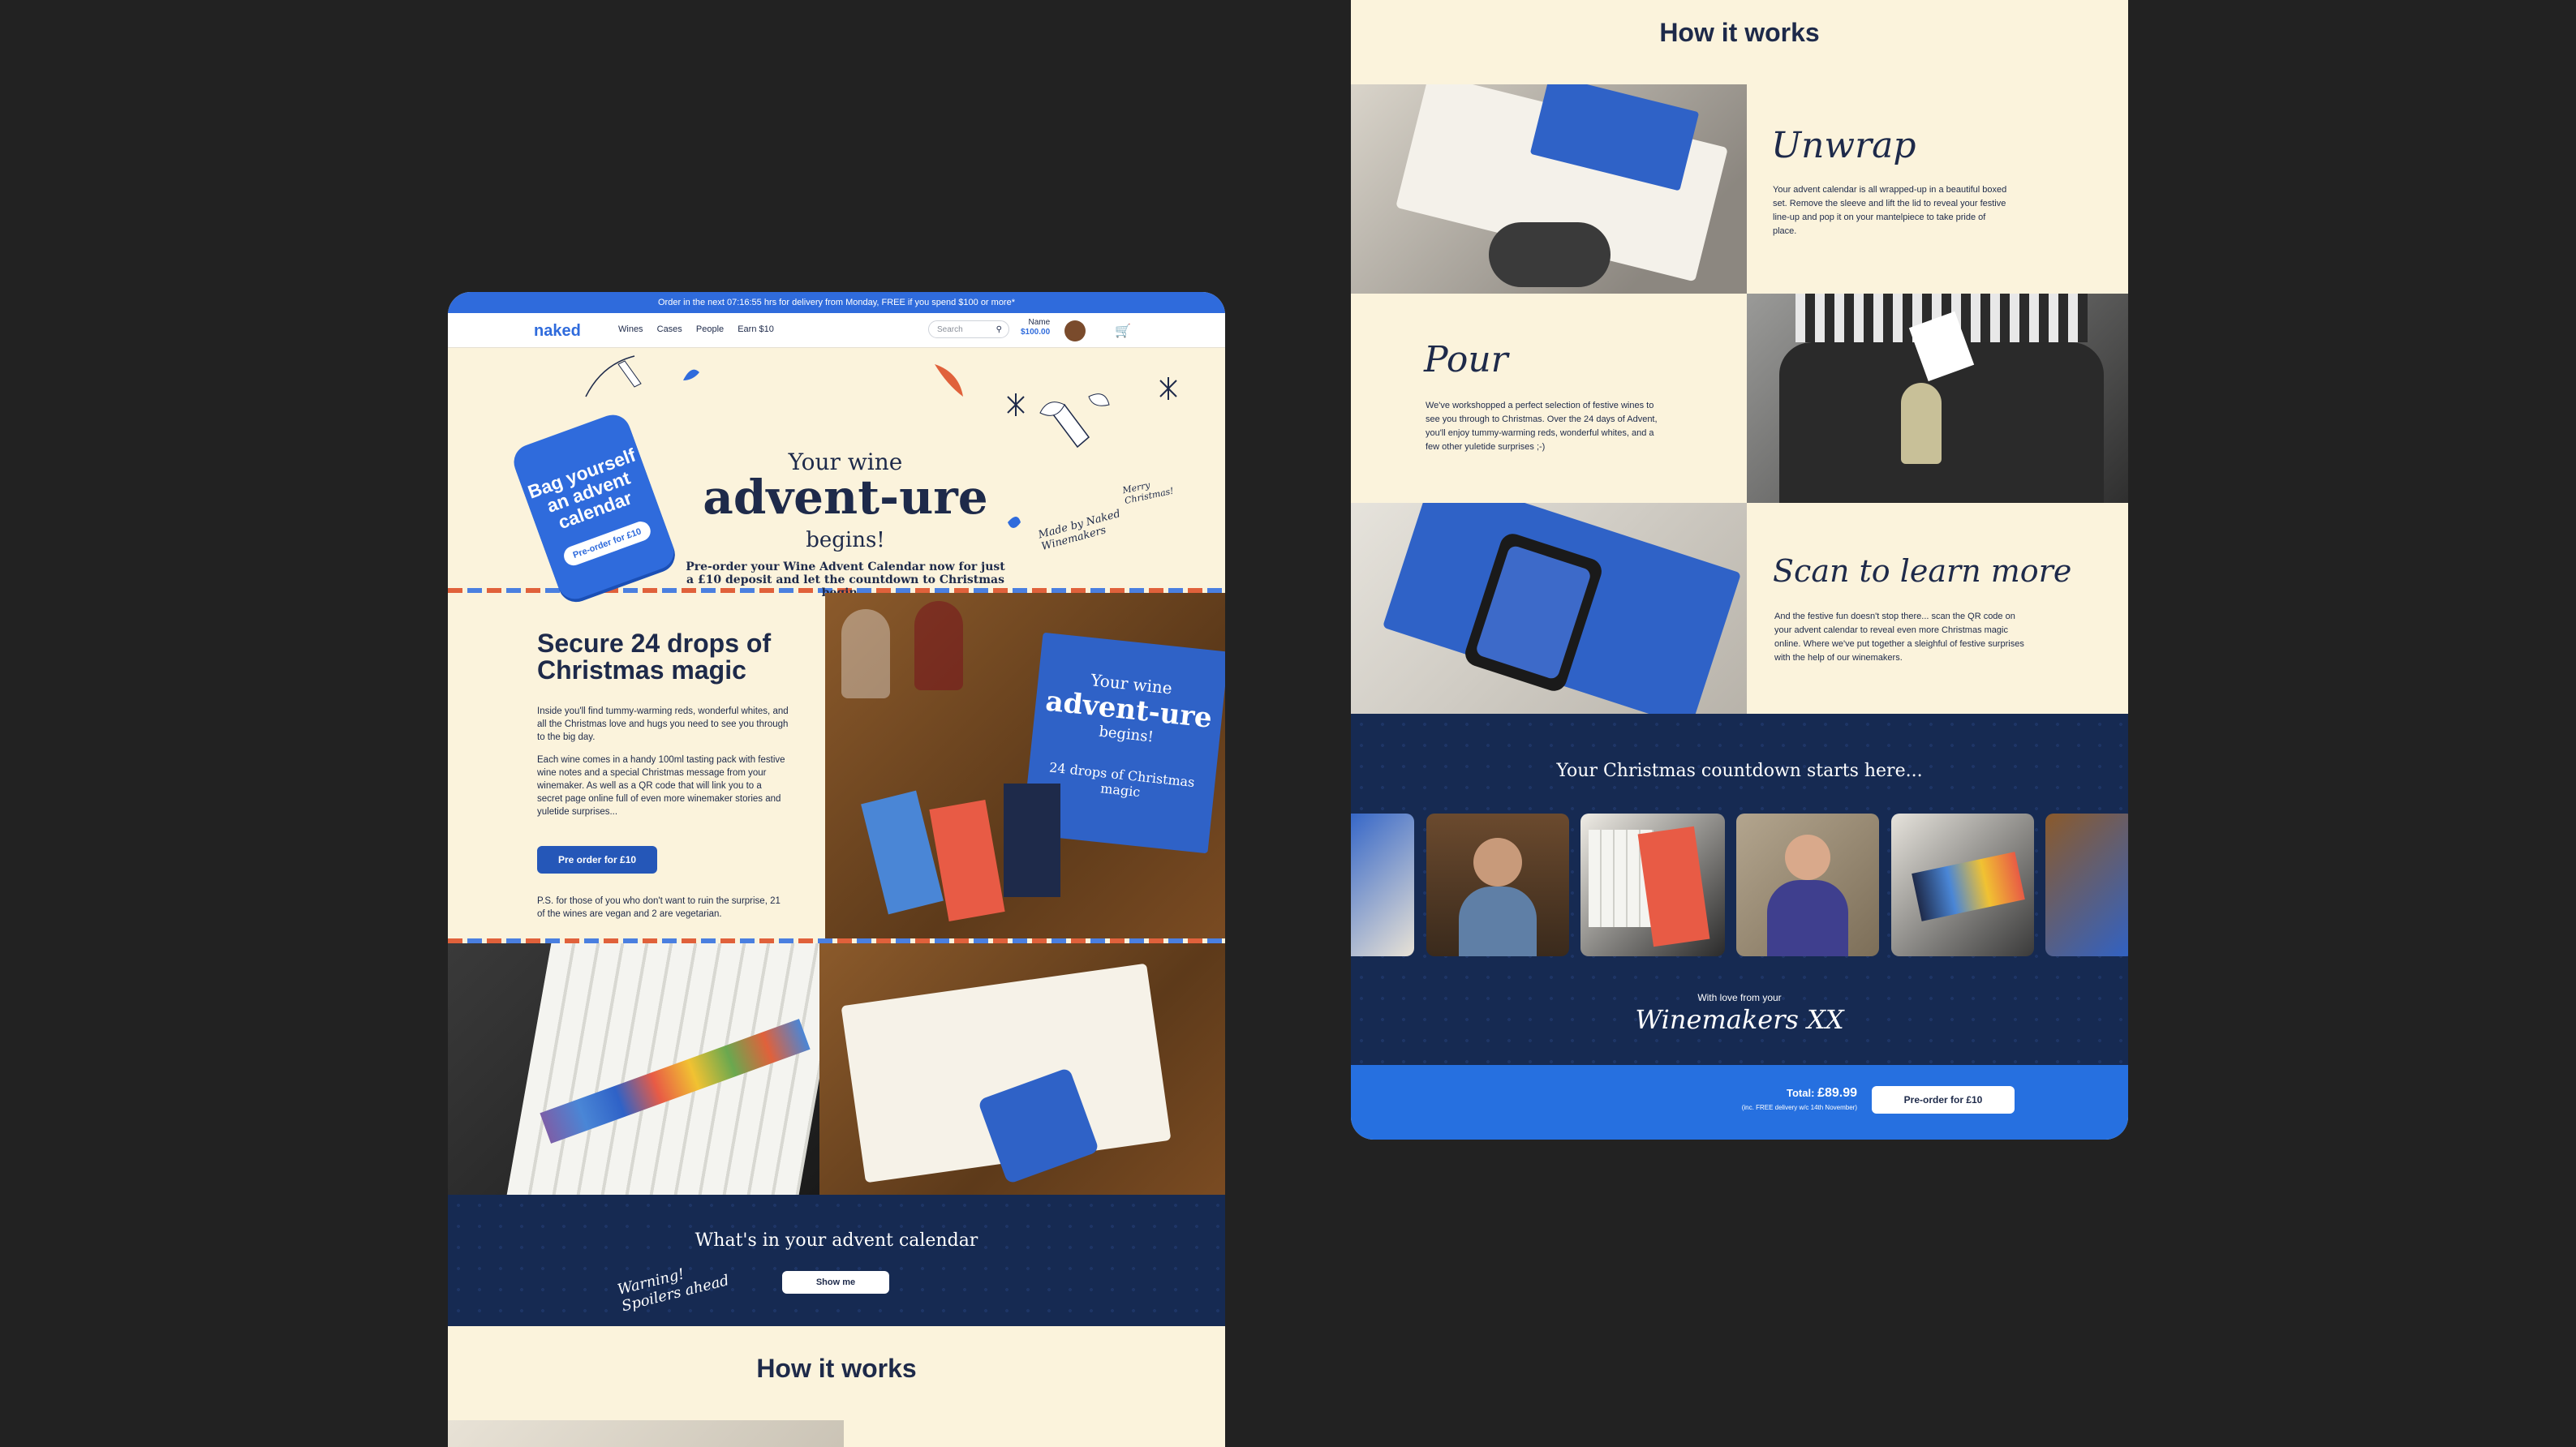  I want to click on account-name: Name, so click(1039, 322).